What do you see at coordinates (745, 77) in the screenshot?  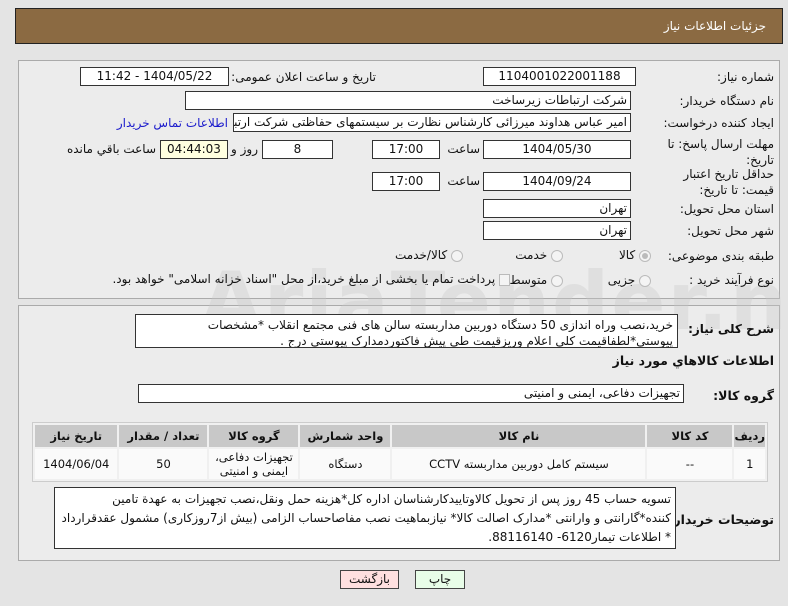 I see `need-number-label: شماره نیاز:` at bounding box center [745, 77].